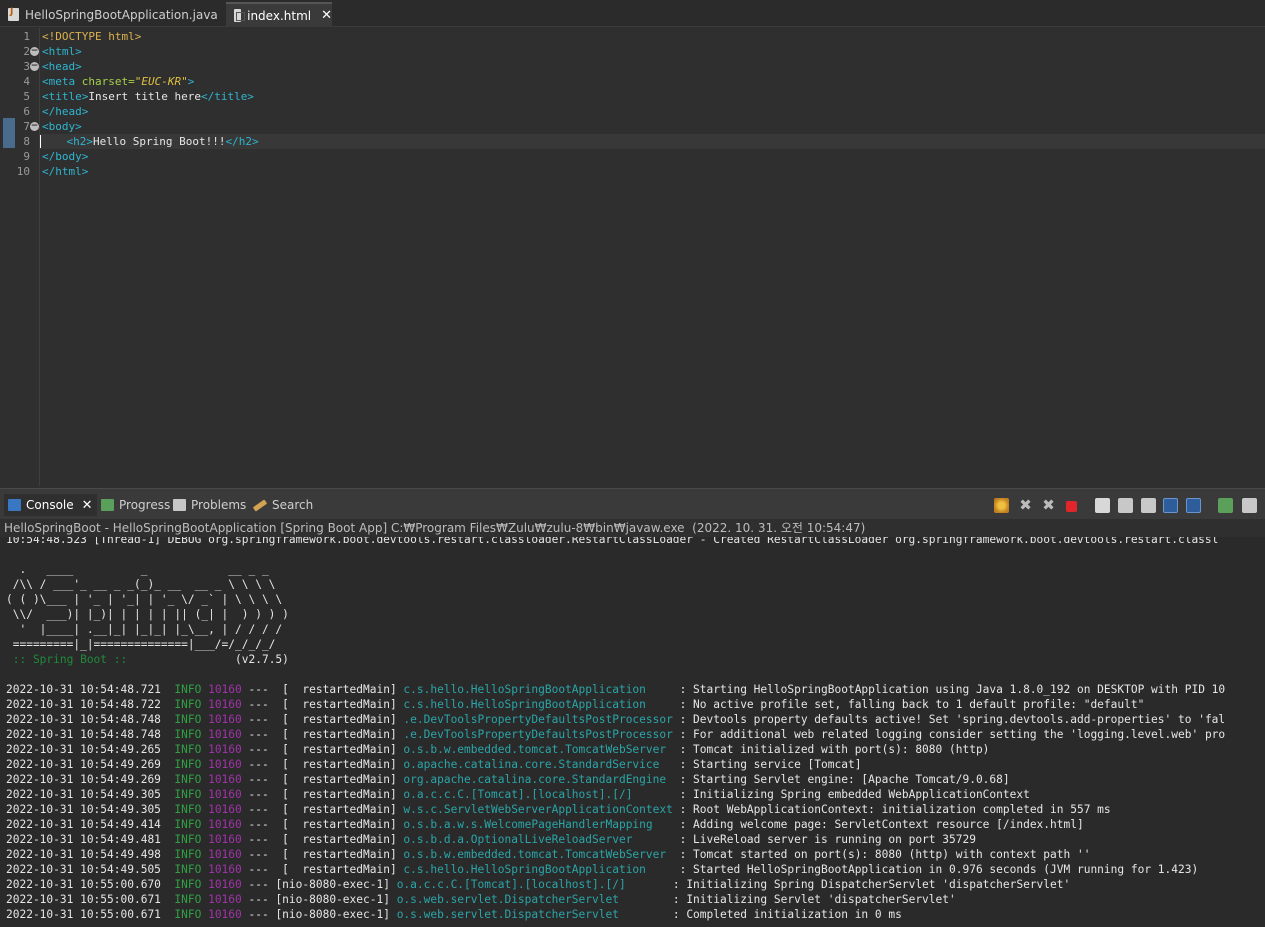  I want to click on code-line-3: <head>, so click(62, 66).